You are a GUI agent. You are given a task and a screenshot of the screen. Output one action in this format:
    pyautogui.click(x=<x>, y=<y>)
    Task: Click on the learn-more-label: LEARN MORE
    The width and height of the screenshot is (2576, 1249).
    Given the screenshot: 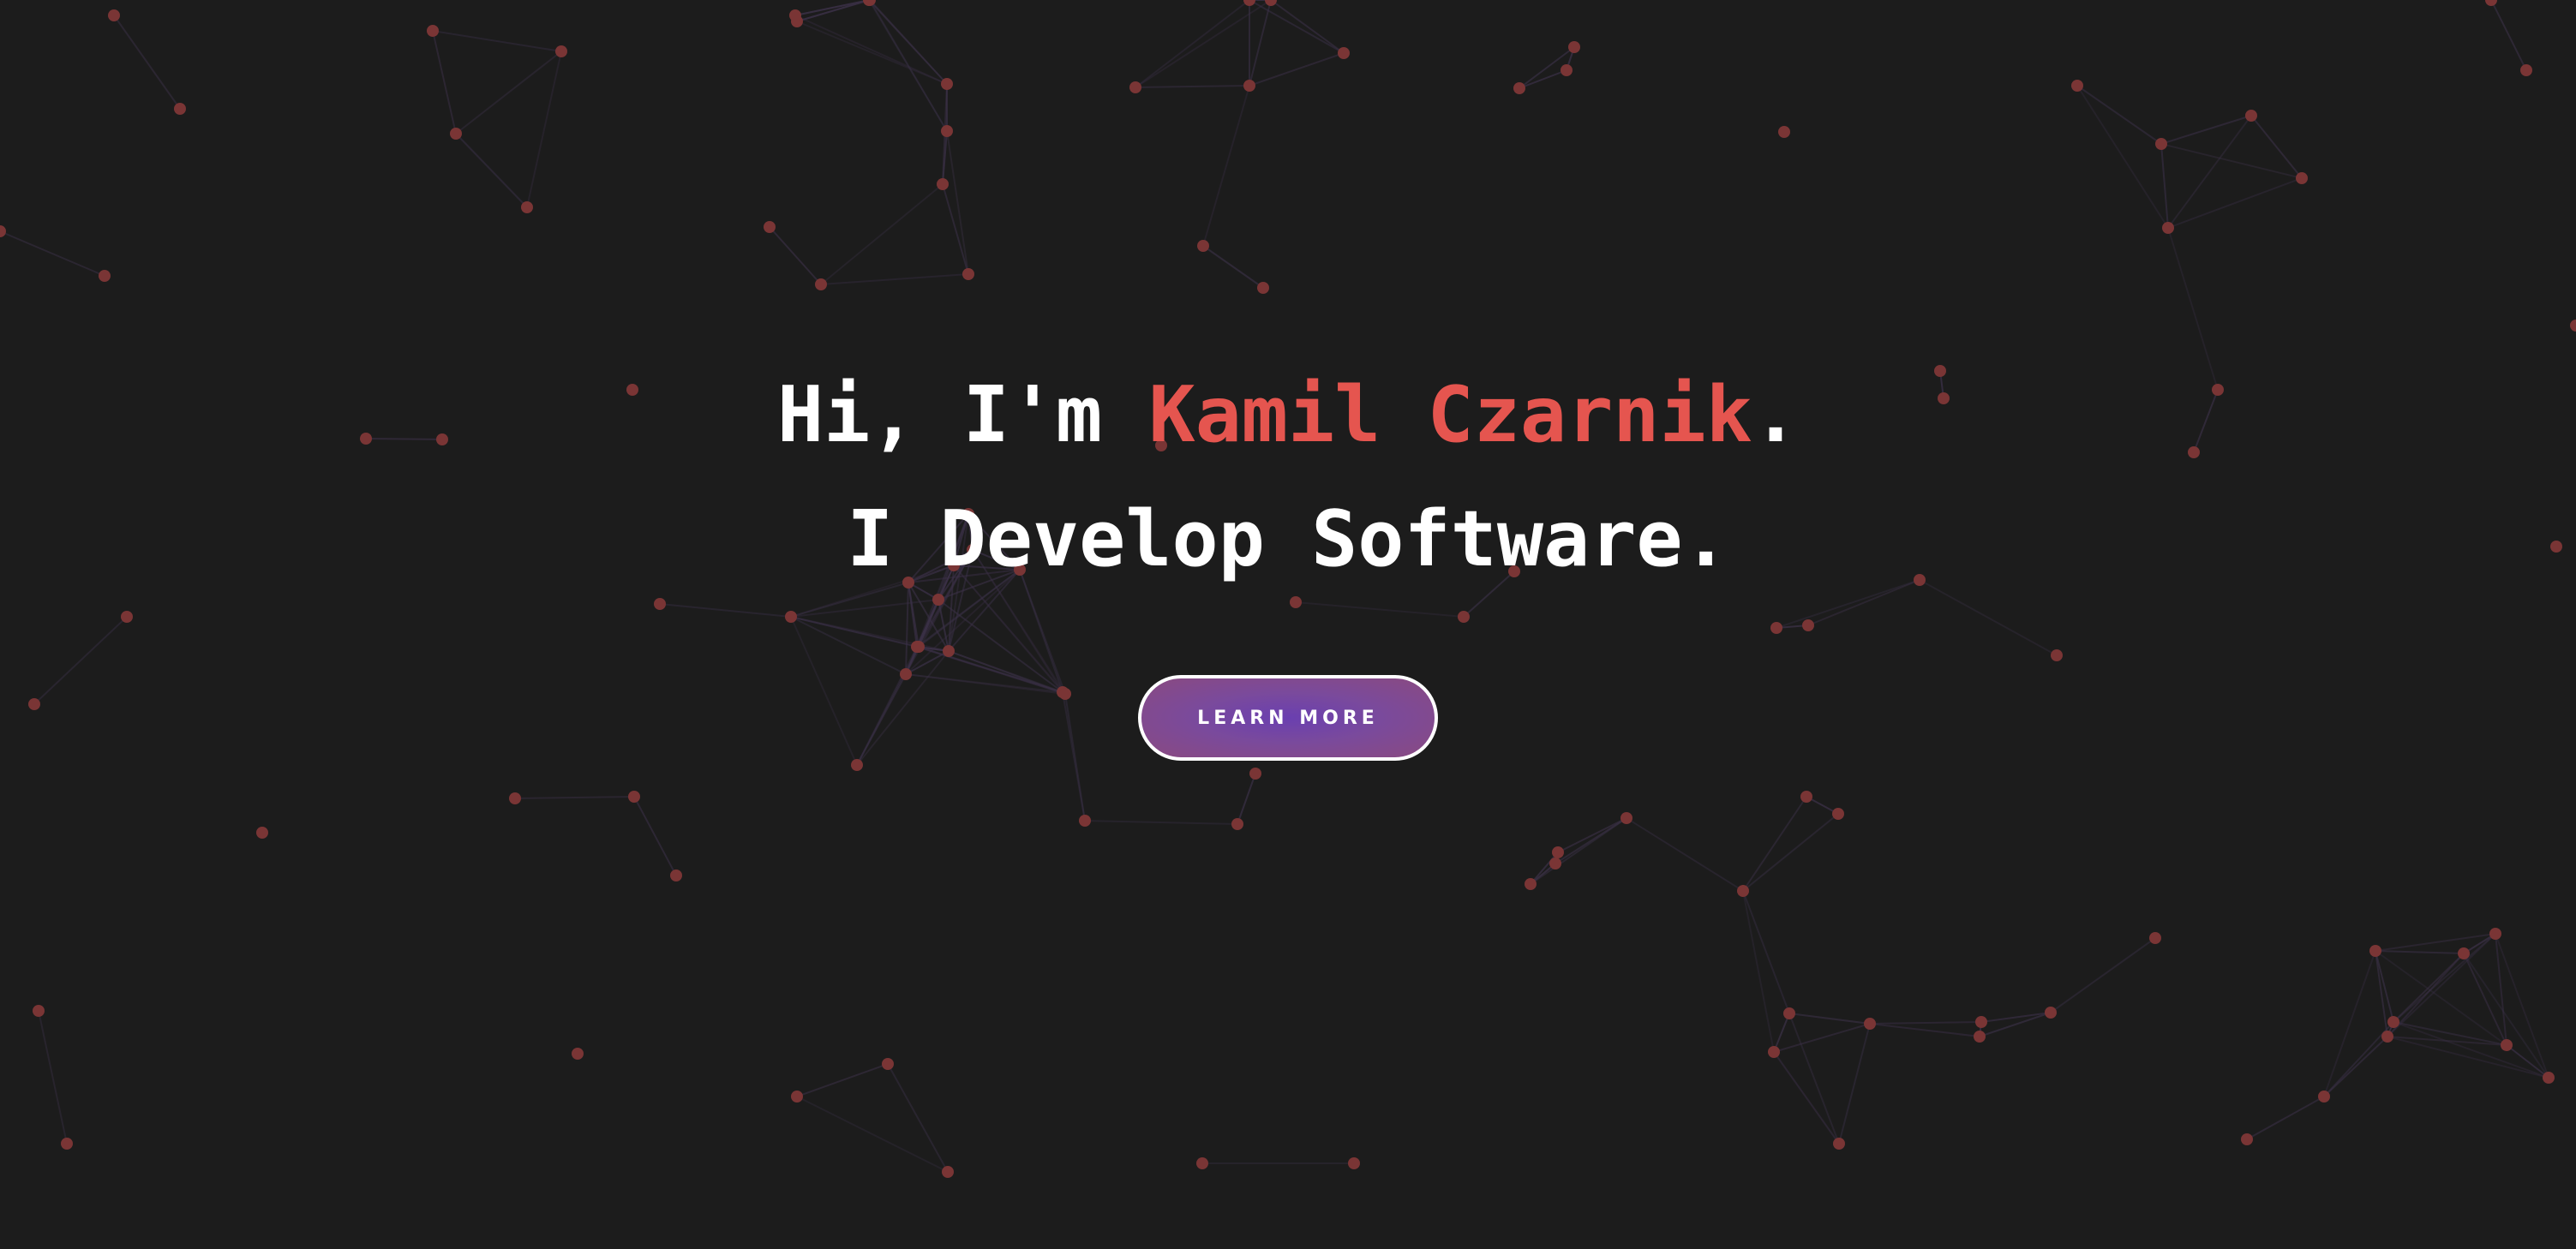 What is the action you would take?
    pyautogui.click(x=1288, y=718)
    